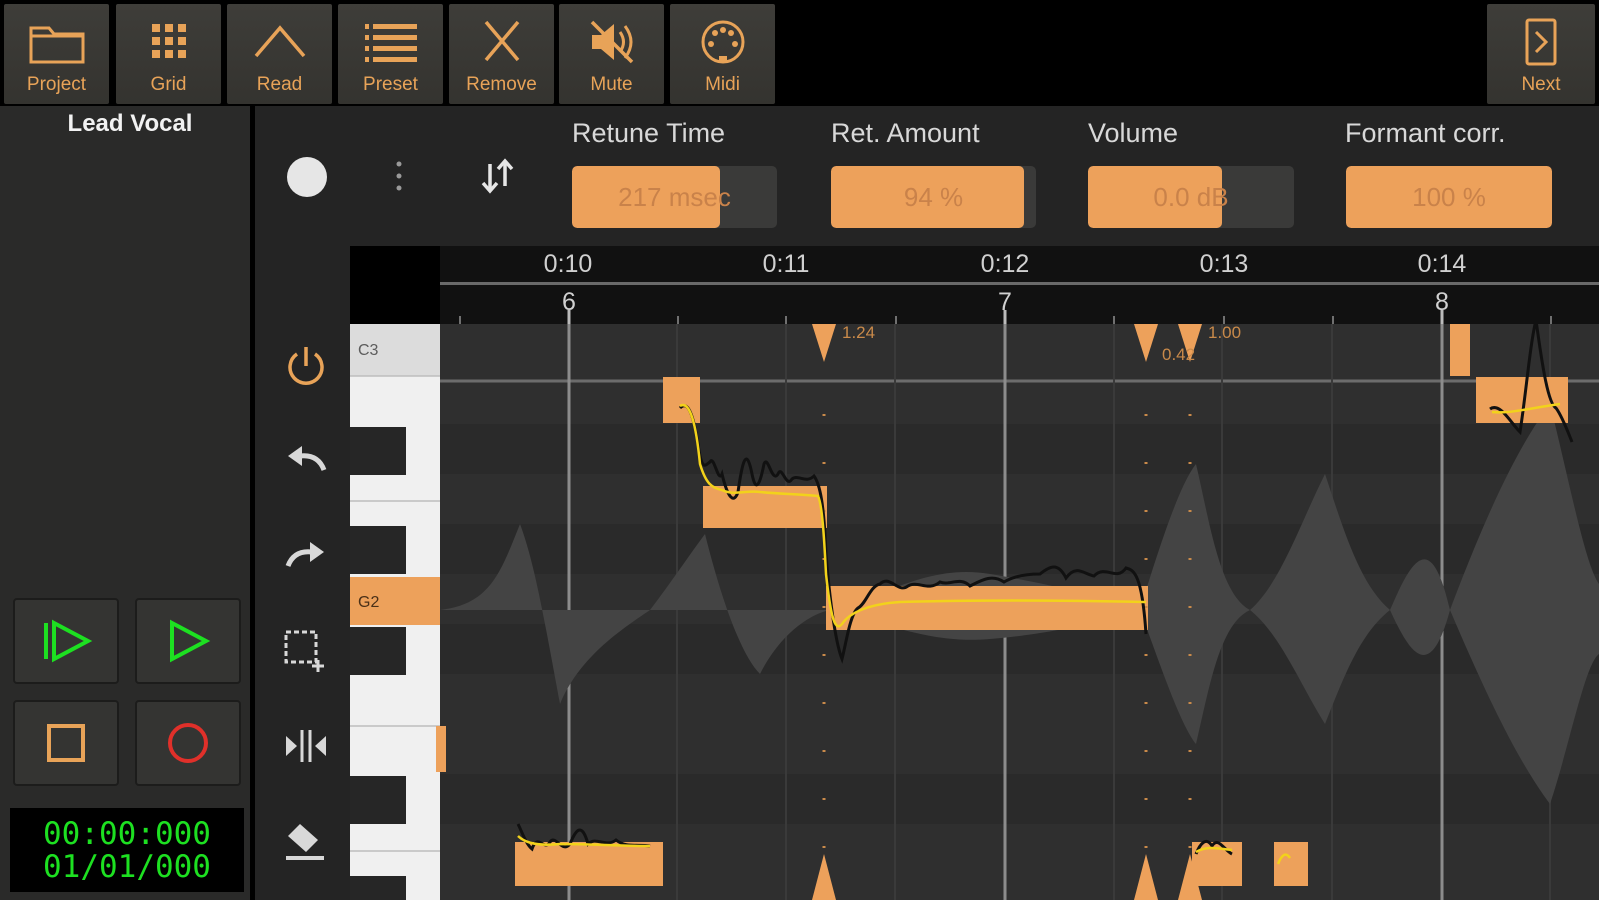 The image size is (1599, 900). I want to click on key-label-c3: C3, so click(368, 350).